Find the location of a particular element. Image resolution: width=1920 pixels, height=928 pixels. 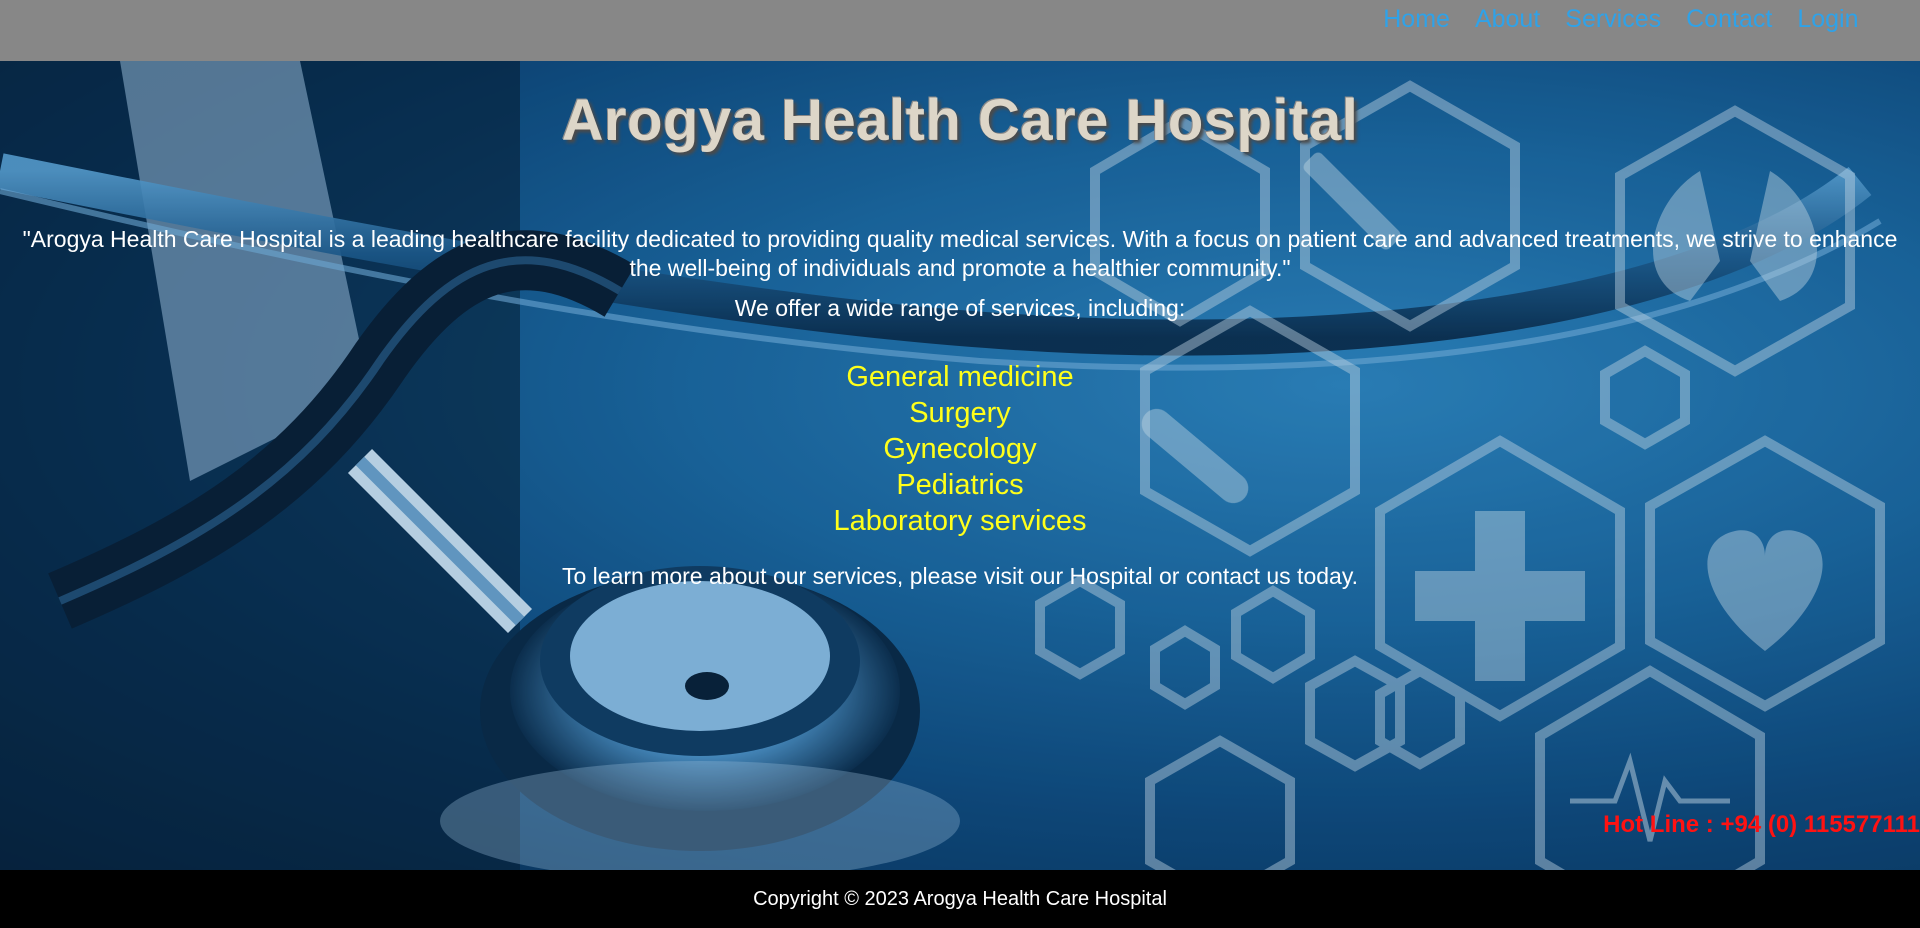

service-item: Gynecology is located at coordinates (960, 449).